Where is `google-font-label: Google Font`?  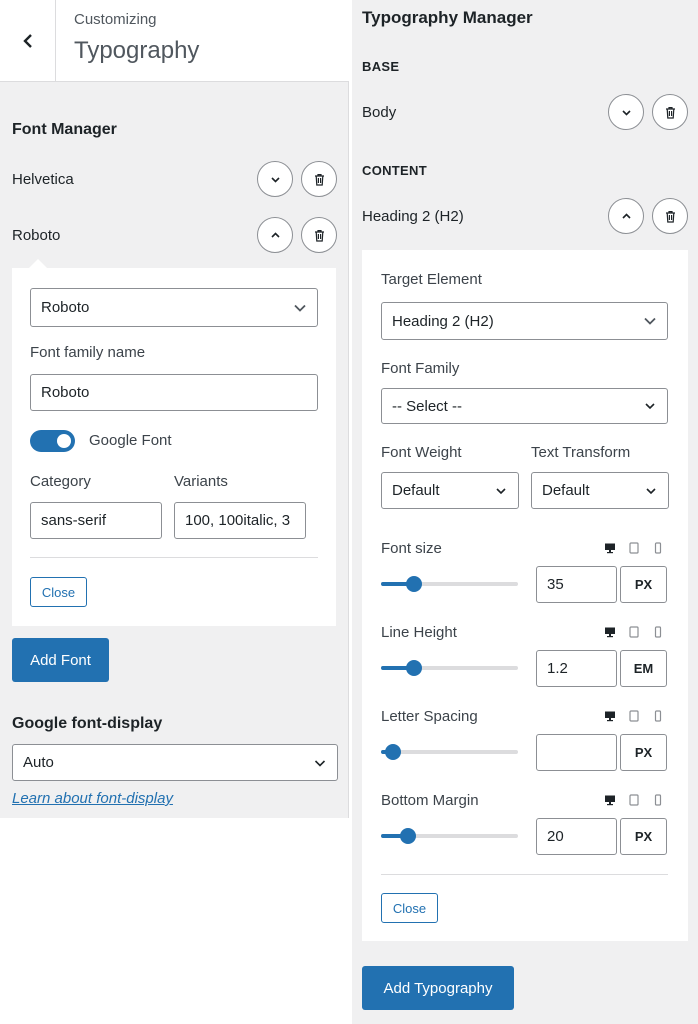 google-font-label: Google Font is located at coordinates (130, 440).